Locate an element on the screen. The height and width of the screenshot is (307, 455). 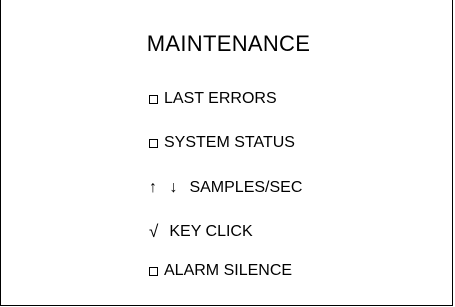
menu-item-label: SAMPLES/SEC is located at coordinates (246, 187).